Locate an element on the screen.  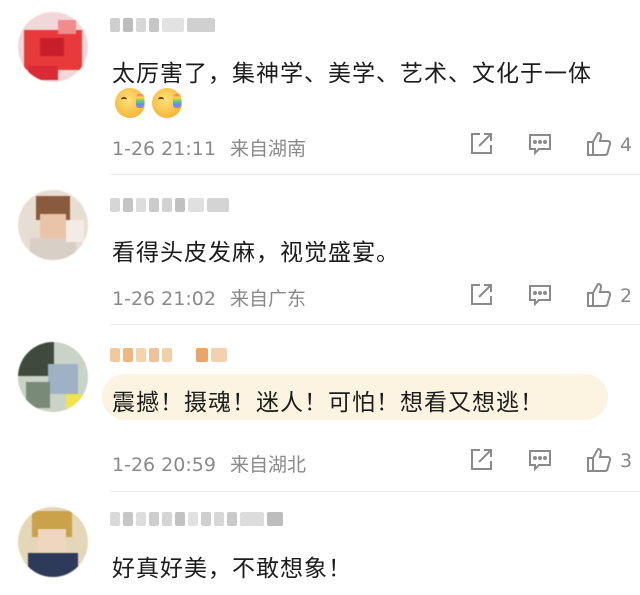
comment-location: 来自湖北 is located at coordinates (267, 465).